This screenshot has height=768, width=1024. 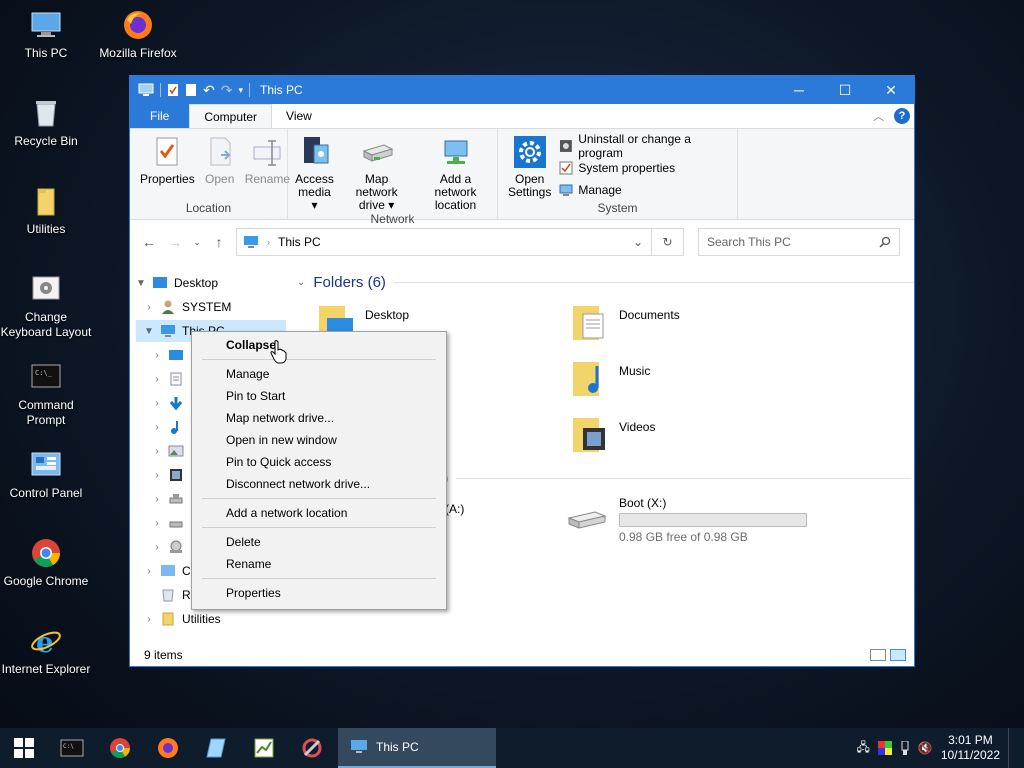 I want to click on nav-item-downloads: ›, so click(x=168, y=403).